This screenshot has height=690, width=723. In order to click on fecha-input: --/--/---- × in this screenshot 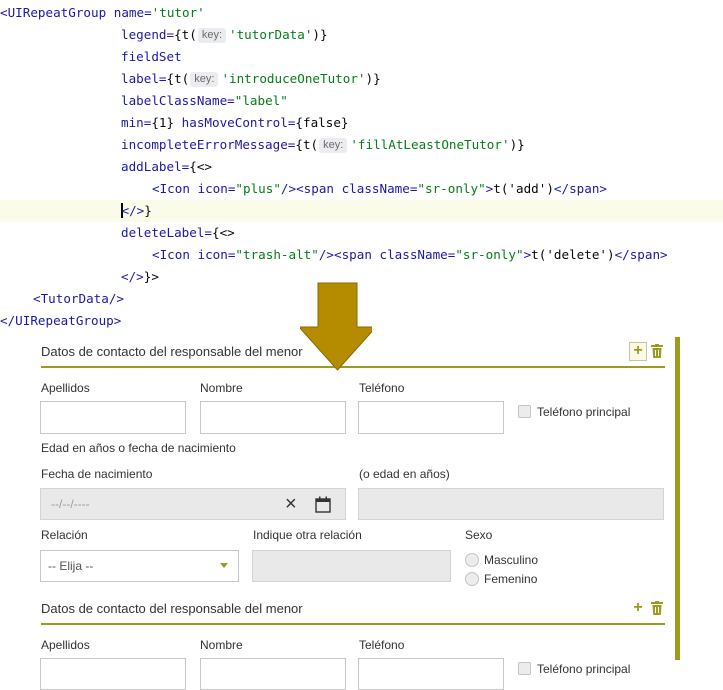, I will do `click(193, 504)`.